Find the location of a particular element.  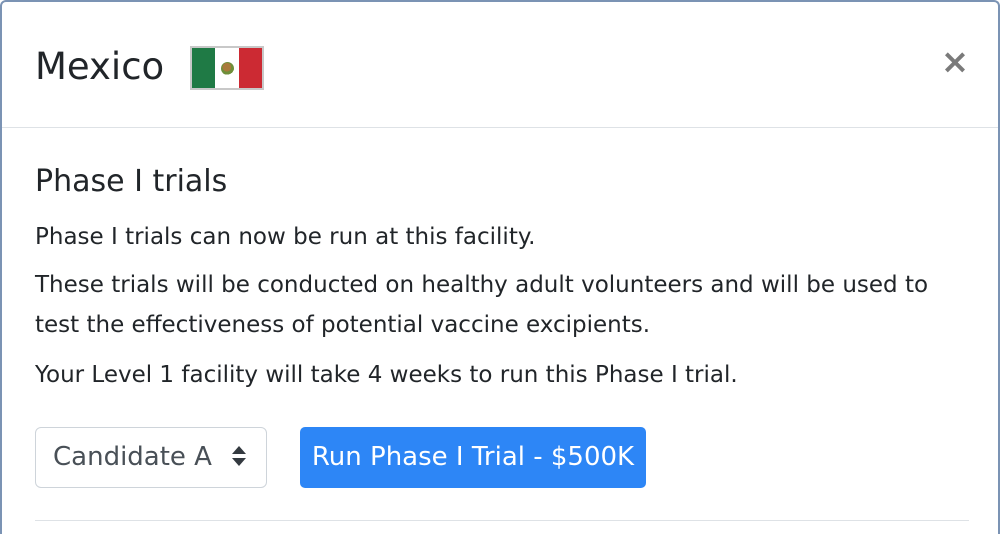

select-arrows-icon is located at coordinates (239, 457).